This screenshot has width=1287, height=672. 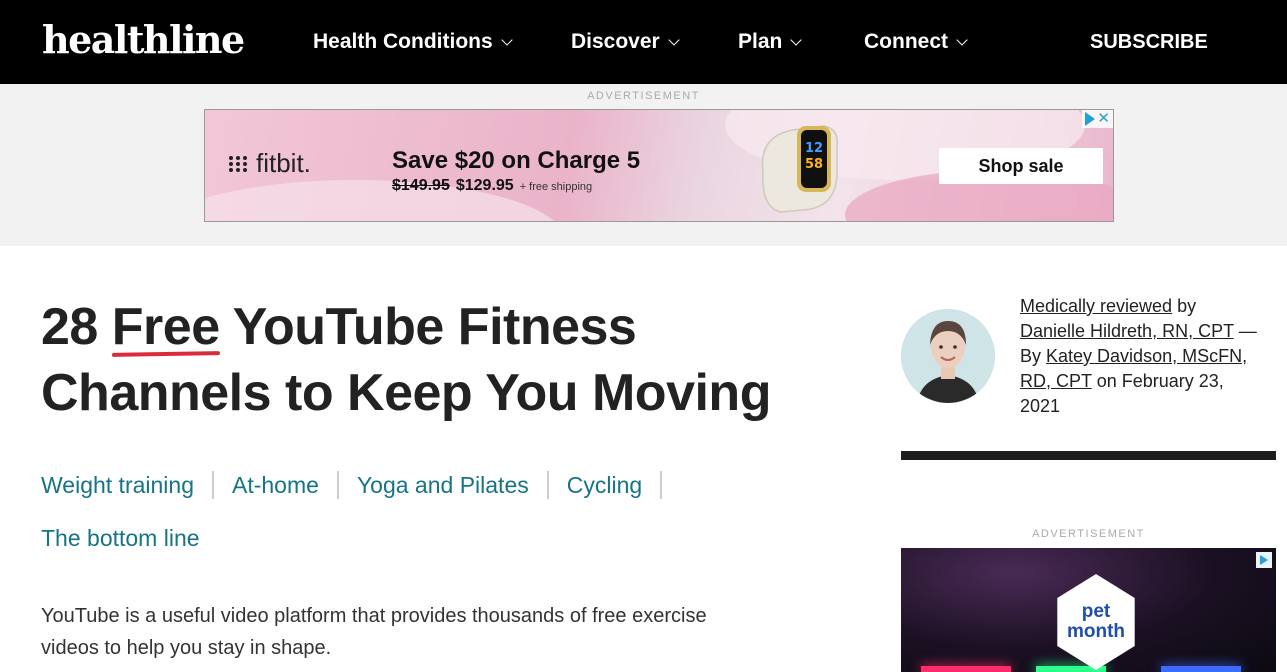 I want to click on nav-label: Plan, so click(x=760, y=41).